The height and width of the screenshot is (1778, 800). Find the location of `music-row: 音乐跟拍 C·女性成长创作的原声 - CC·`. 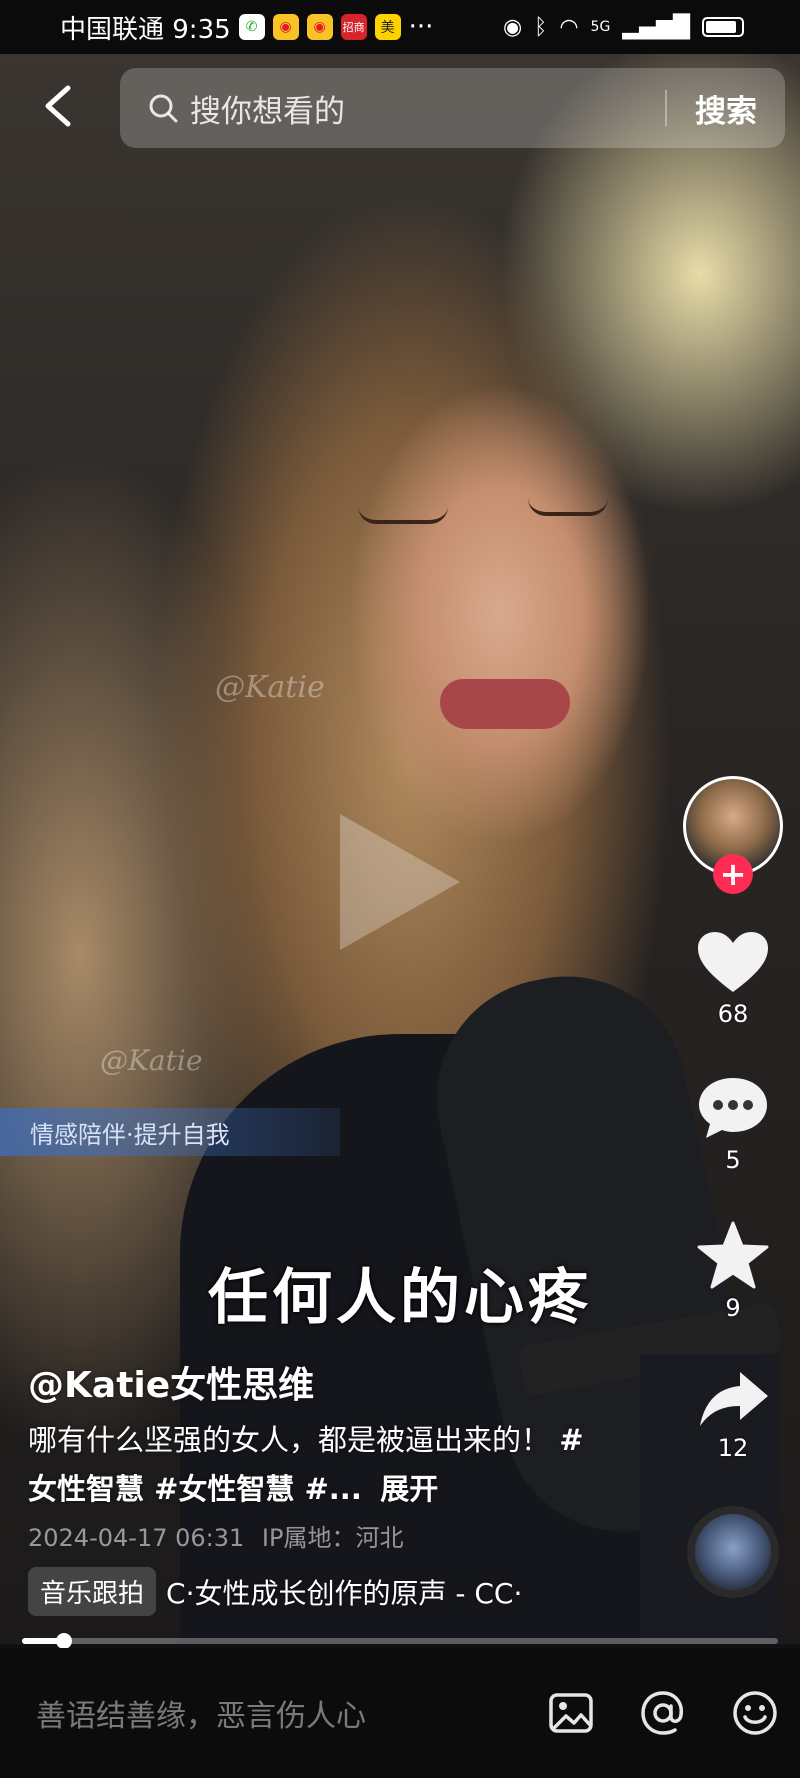

music-row: 音乐跟拍 C·女性成长创作的原声 - CC· is located at coordinates (308, 1591).